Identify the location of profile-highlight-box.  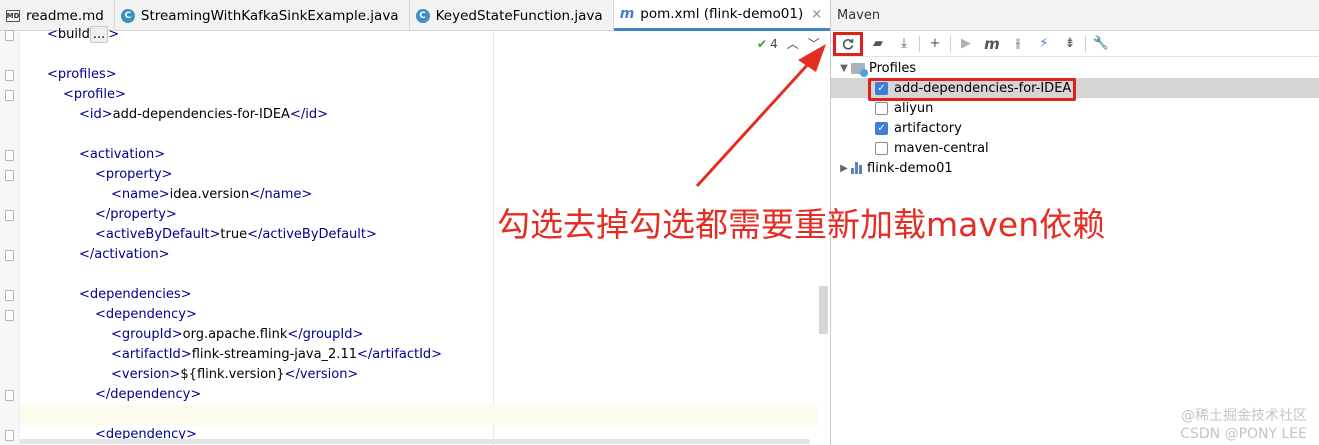
(972, 89).